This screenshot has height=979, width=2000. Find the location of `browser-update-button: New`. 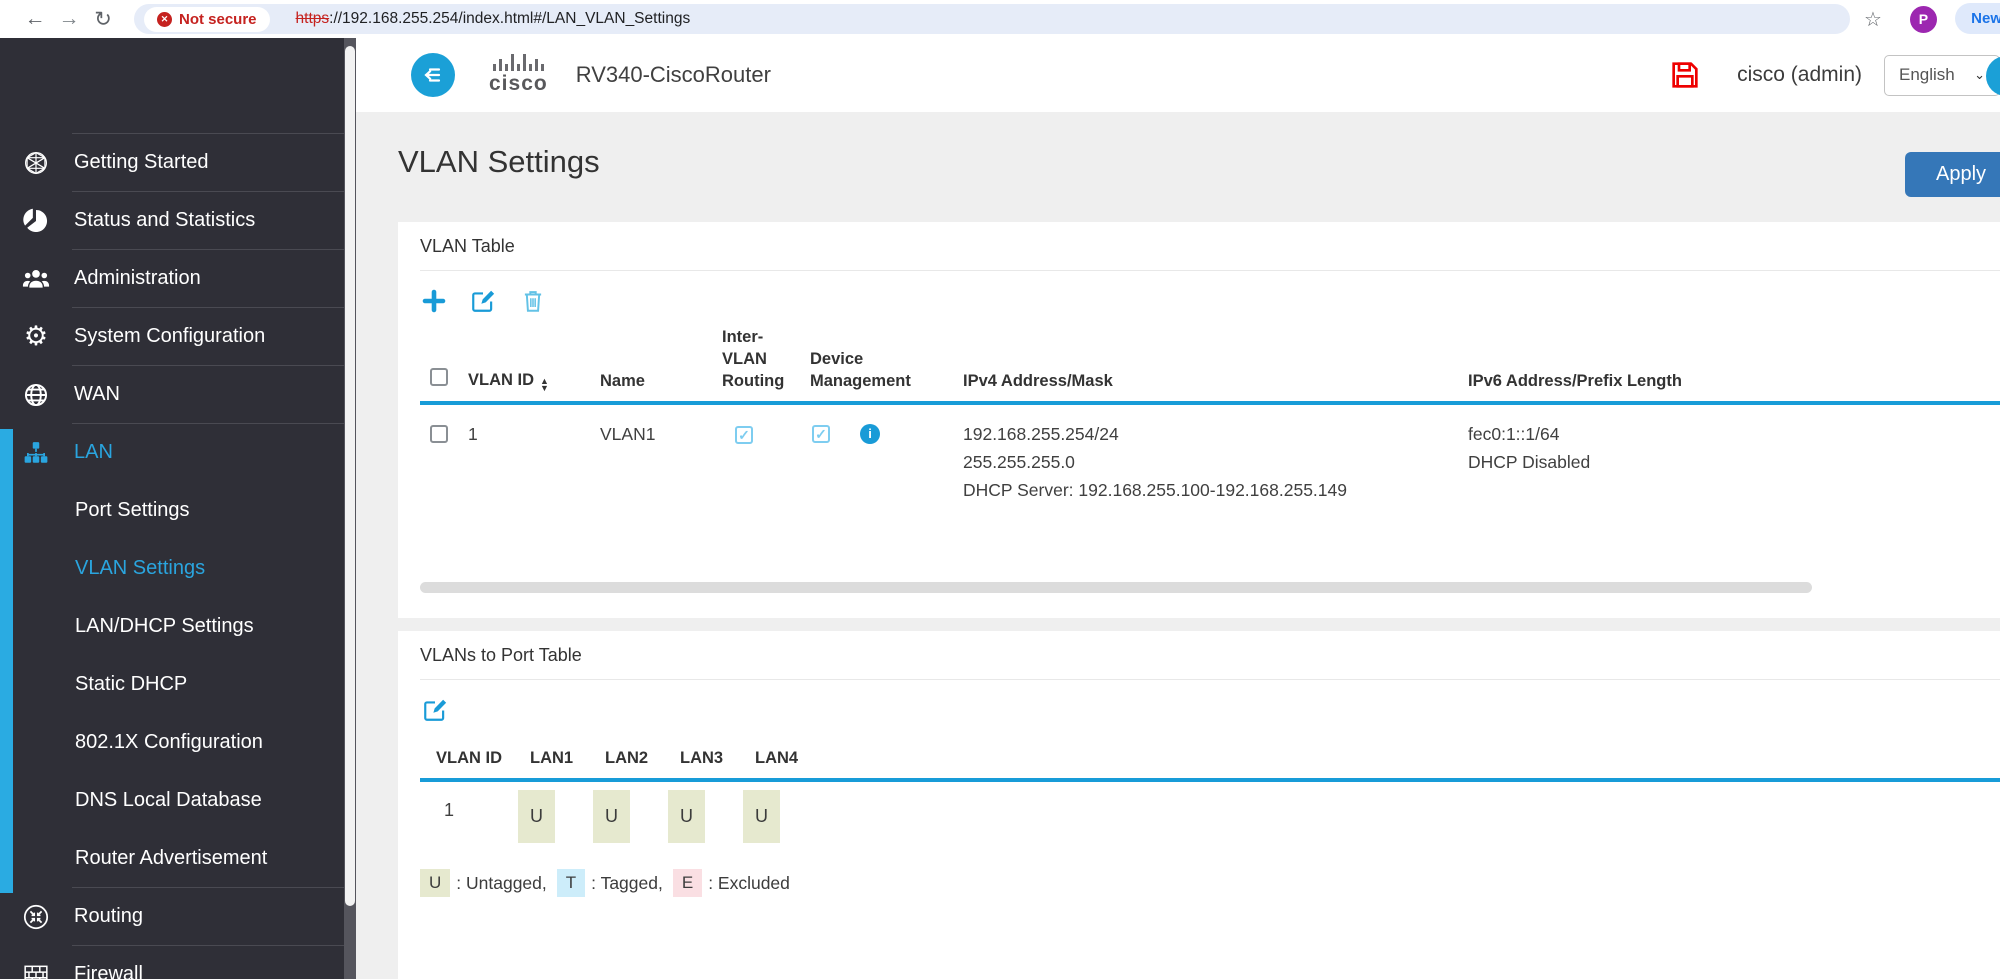

browser-update-button: New is located at coordinates (1977, 18).